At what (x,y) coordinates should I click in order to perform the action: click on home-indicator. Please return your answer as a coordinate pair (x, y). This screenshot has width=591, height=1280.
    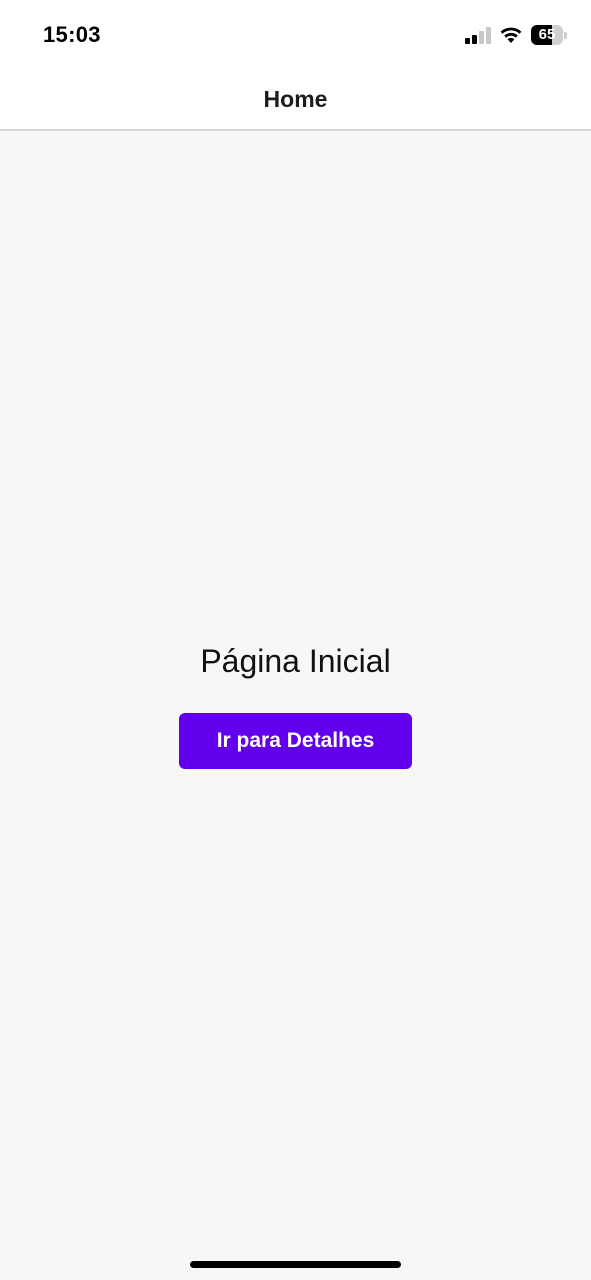
    Looking at the image, I should click on (295, 1264).